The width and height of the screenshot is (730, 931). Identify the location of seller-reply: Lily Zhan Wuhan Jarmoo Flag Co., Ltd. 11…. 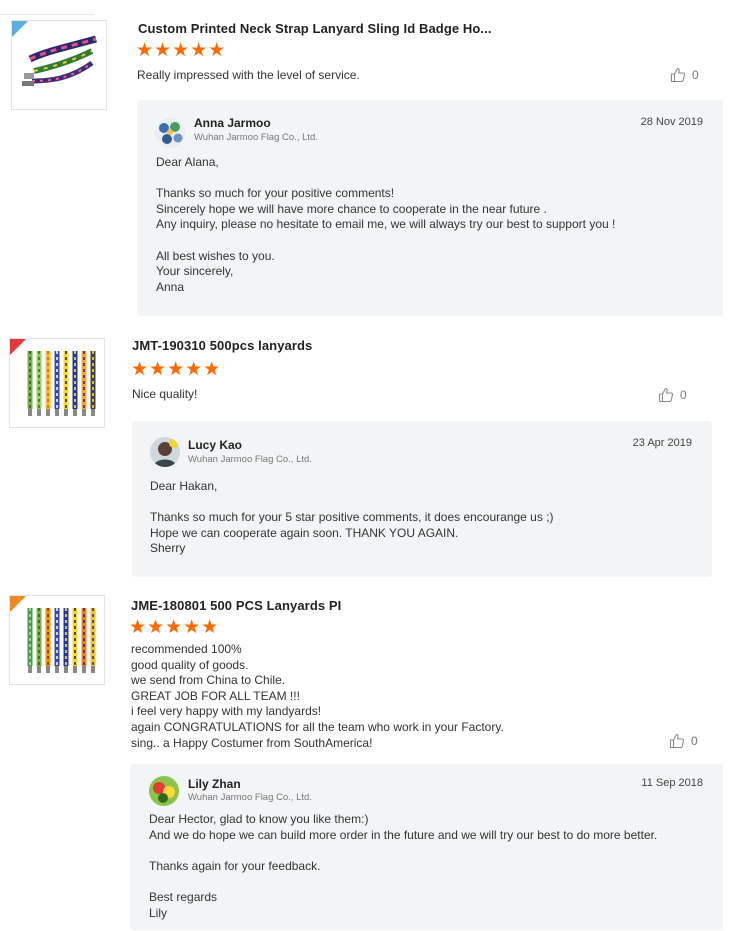
(426, 847).